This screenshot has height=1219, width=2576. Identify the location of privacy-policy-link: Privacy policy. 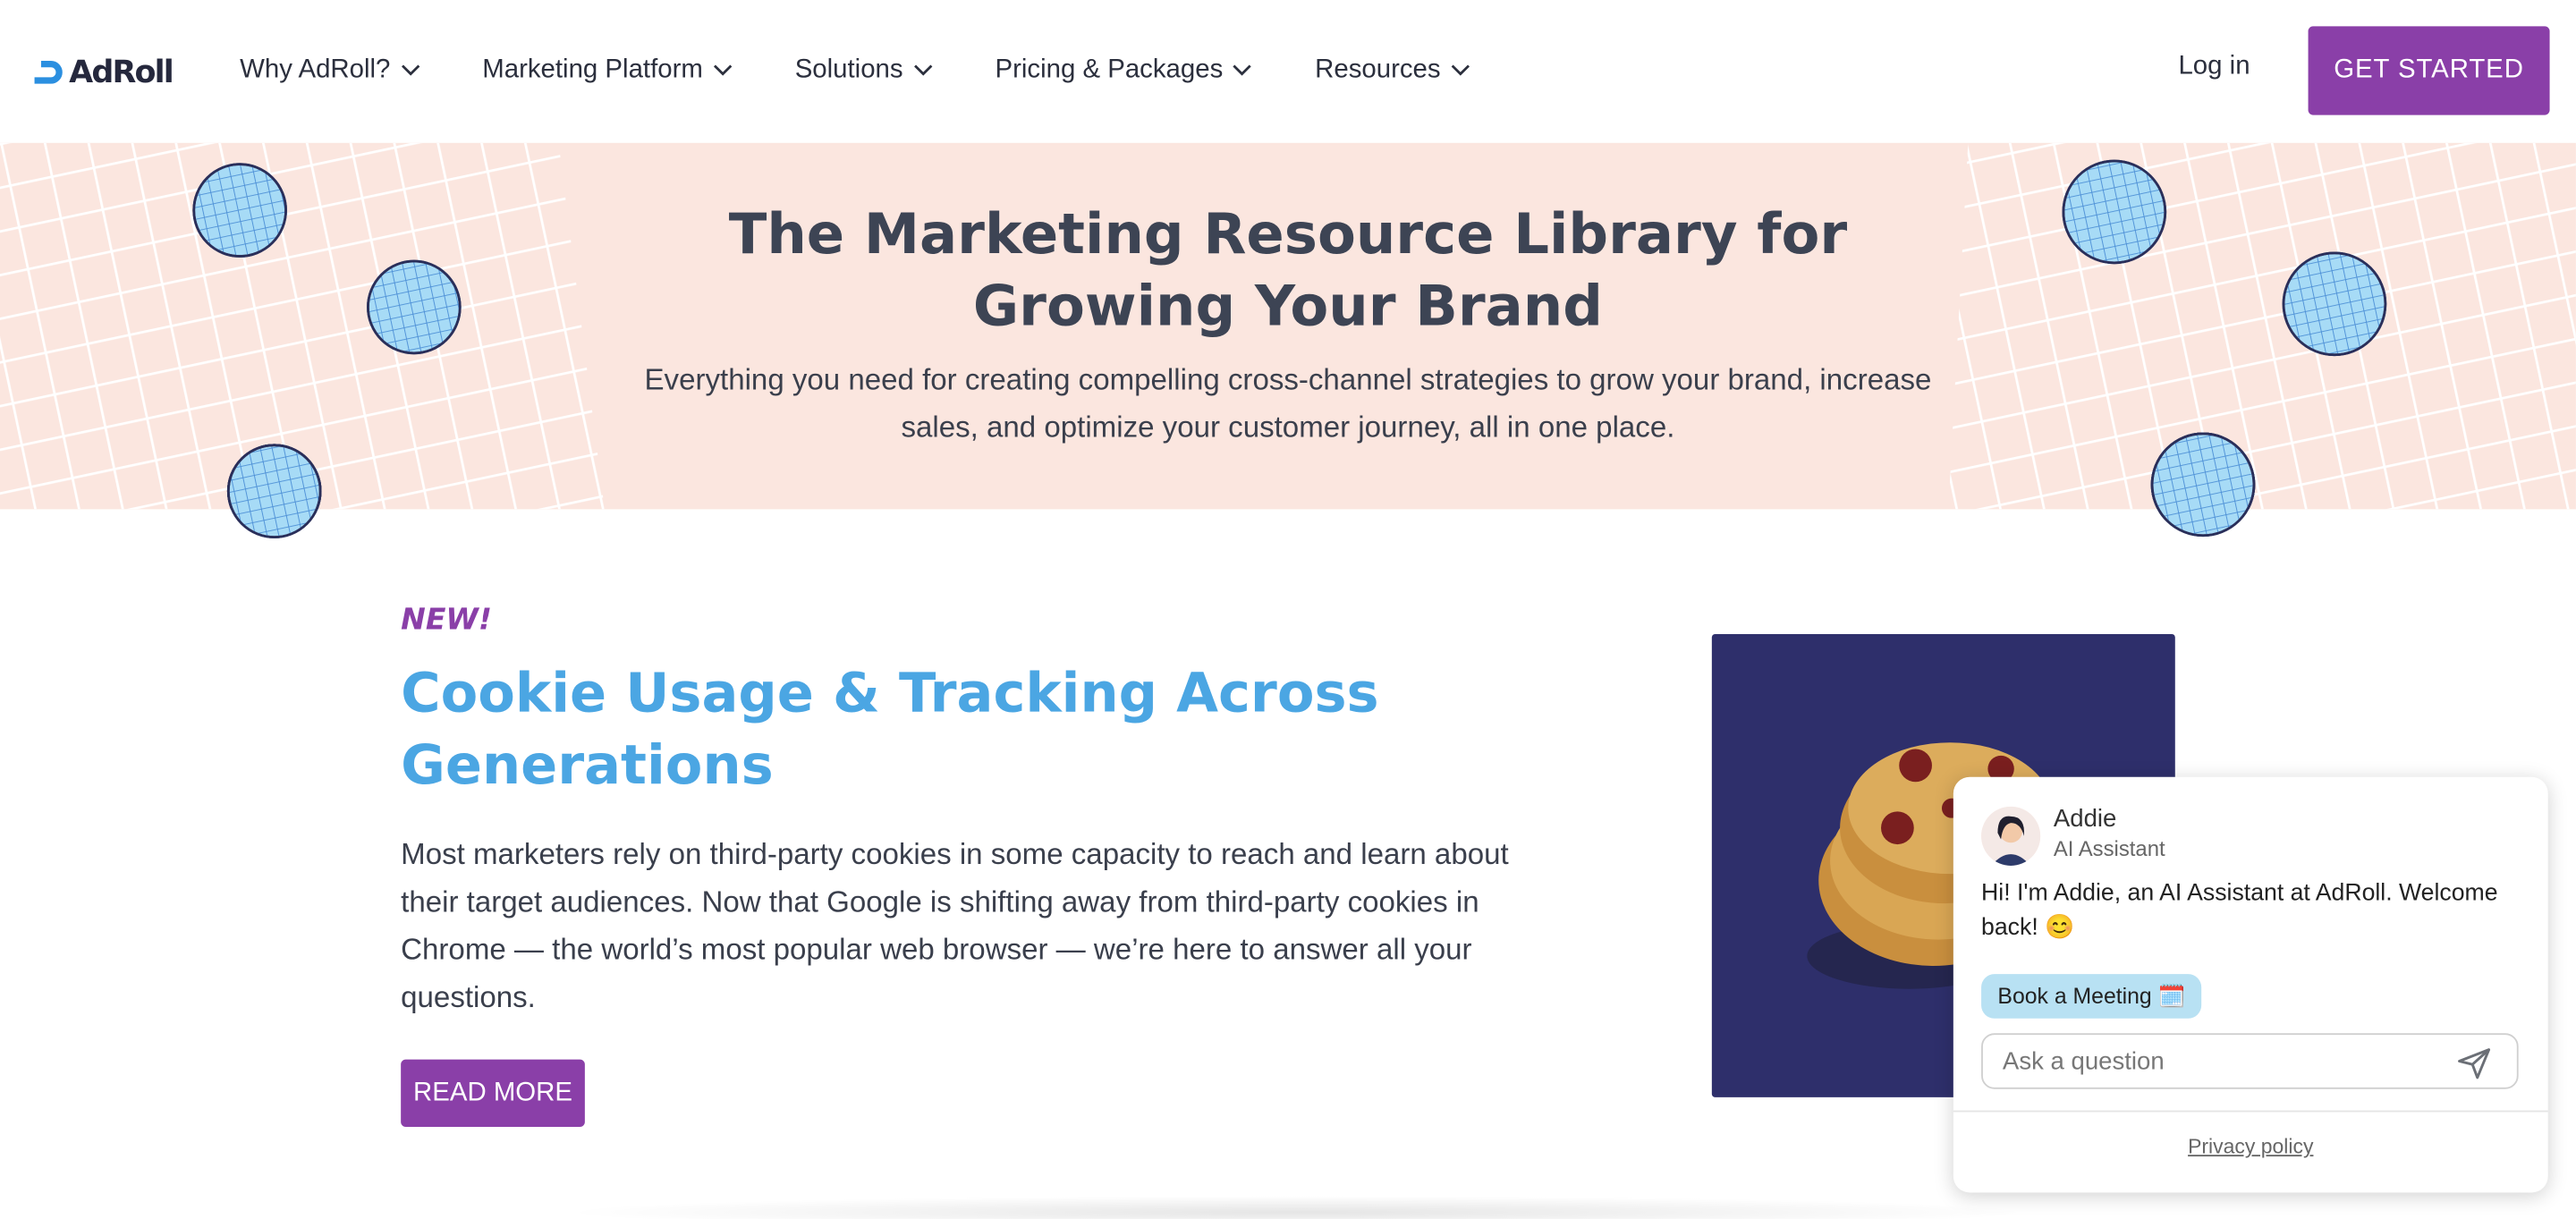
(2250, 1146).